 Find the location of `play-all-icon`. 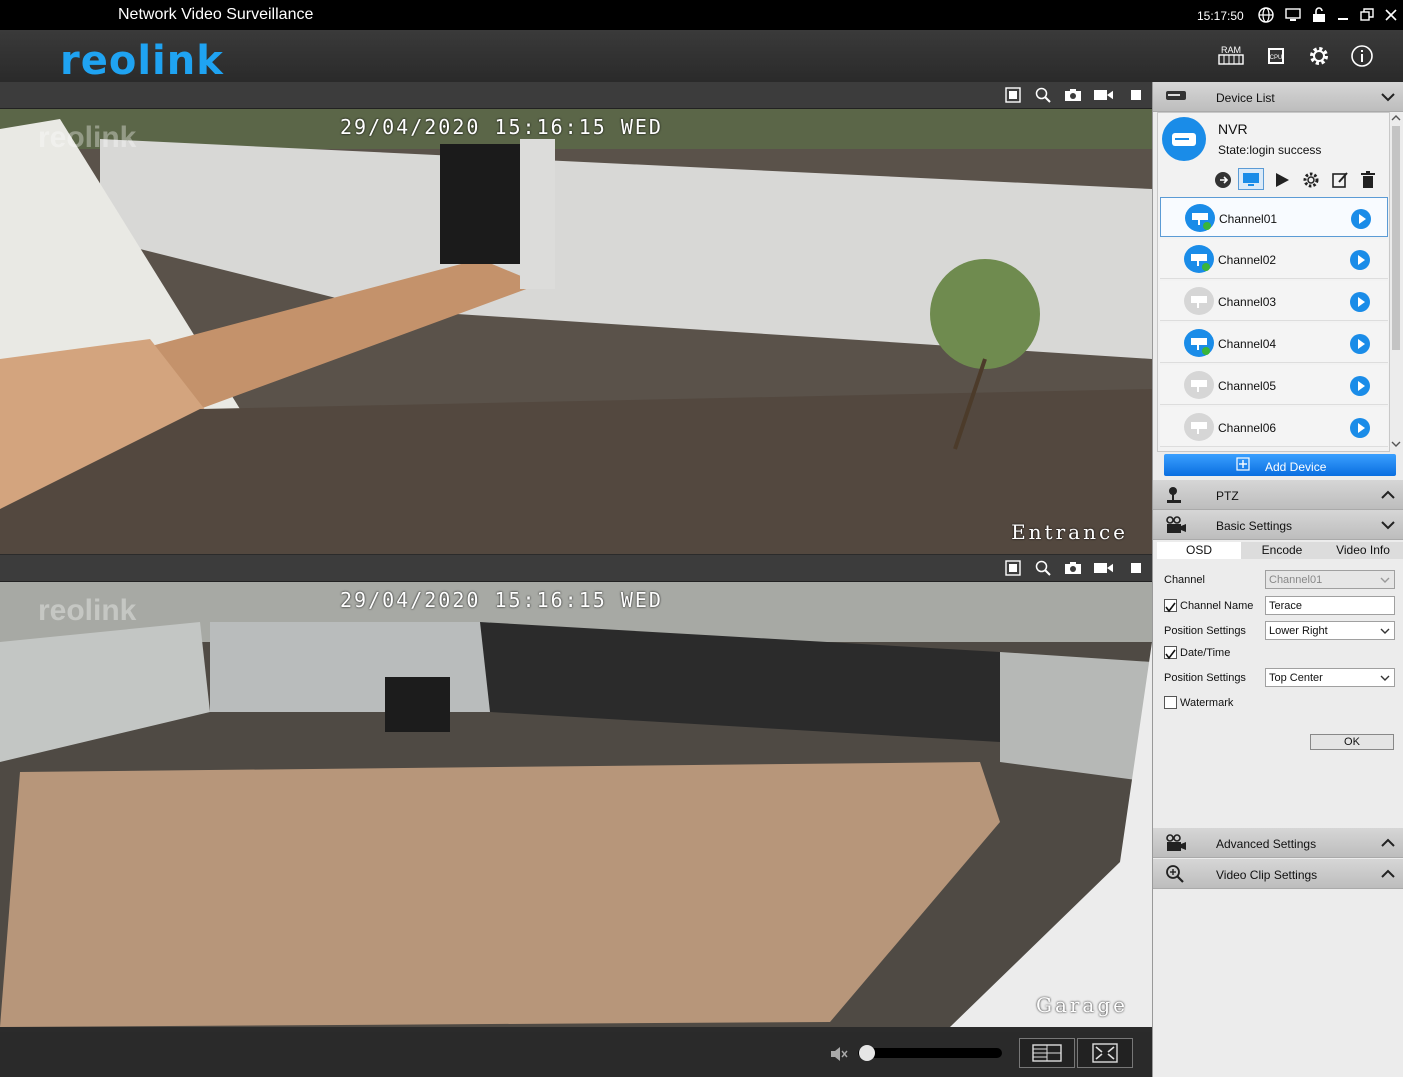

play-all-icon is located at coordinates (1282, 182).